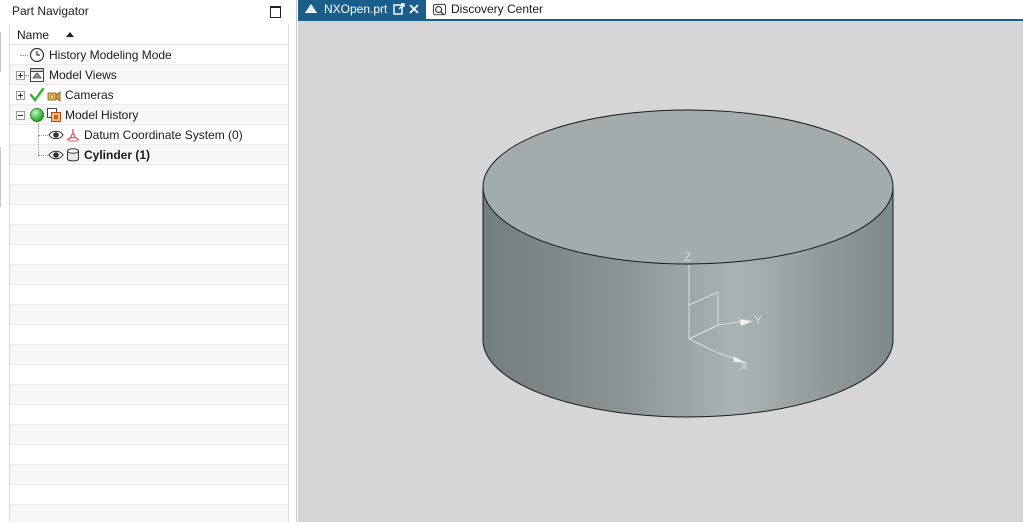  Describe the element at coordinates (149, 34) in the screenshot. I see `column-header-name: Name` at that location.